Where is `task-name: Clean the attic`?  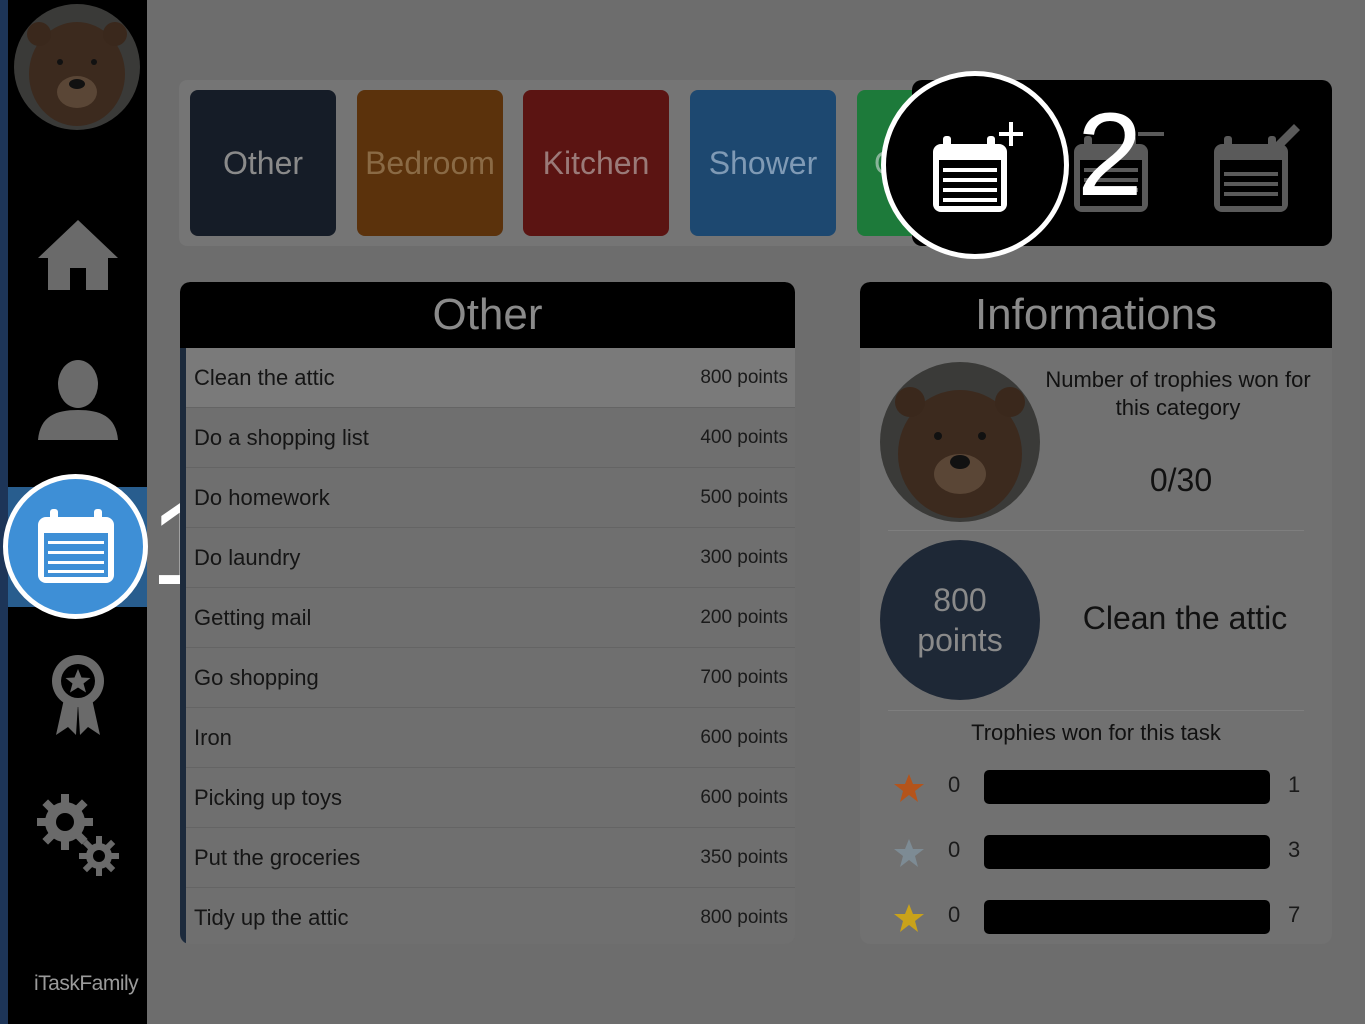 task-name: Clean the attic is located at coordinates (264, 377).